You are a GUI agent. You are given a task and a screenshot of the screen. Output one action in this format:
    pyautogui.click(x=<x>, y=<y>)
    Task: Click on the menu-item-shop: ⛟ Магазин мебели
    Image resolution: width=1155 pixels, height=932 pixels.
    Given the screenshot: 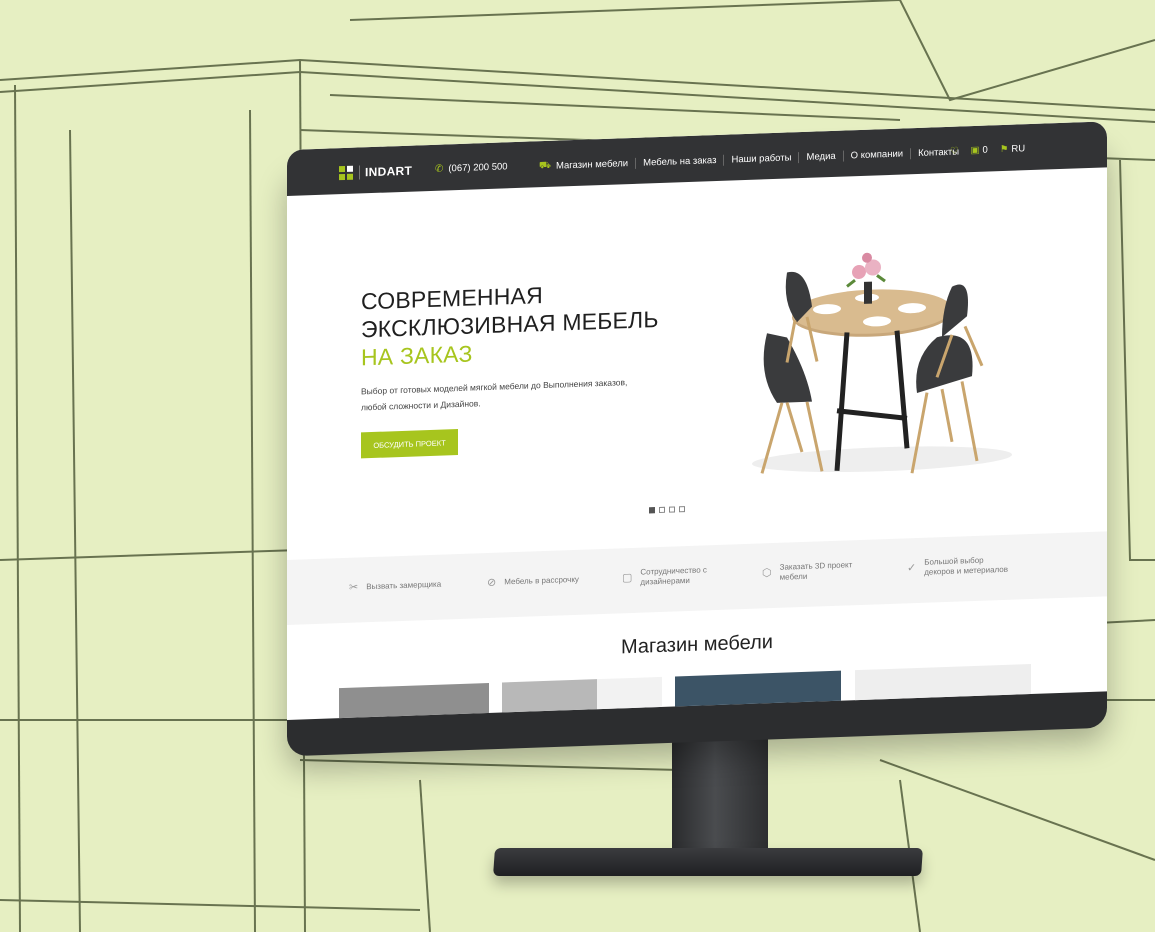 What is the action you would take?
    pyautogui.click(x=583, y=165)
    